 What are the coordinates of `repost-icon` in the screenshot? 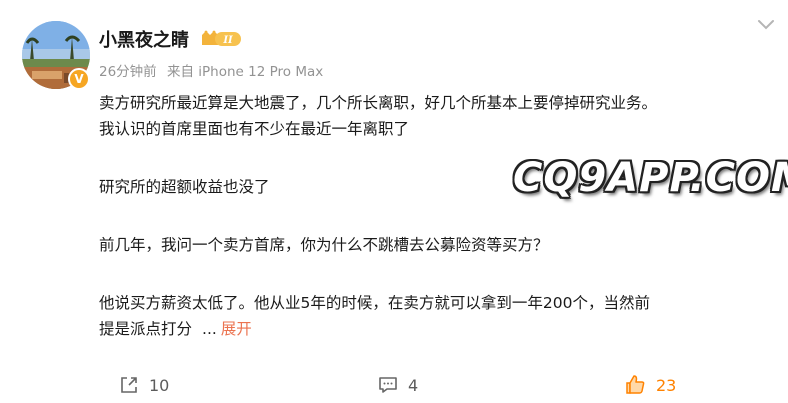 It's located at (129, 385).